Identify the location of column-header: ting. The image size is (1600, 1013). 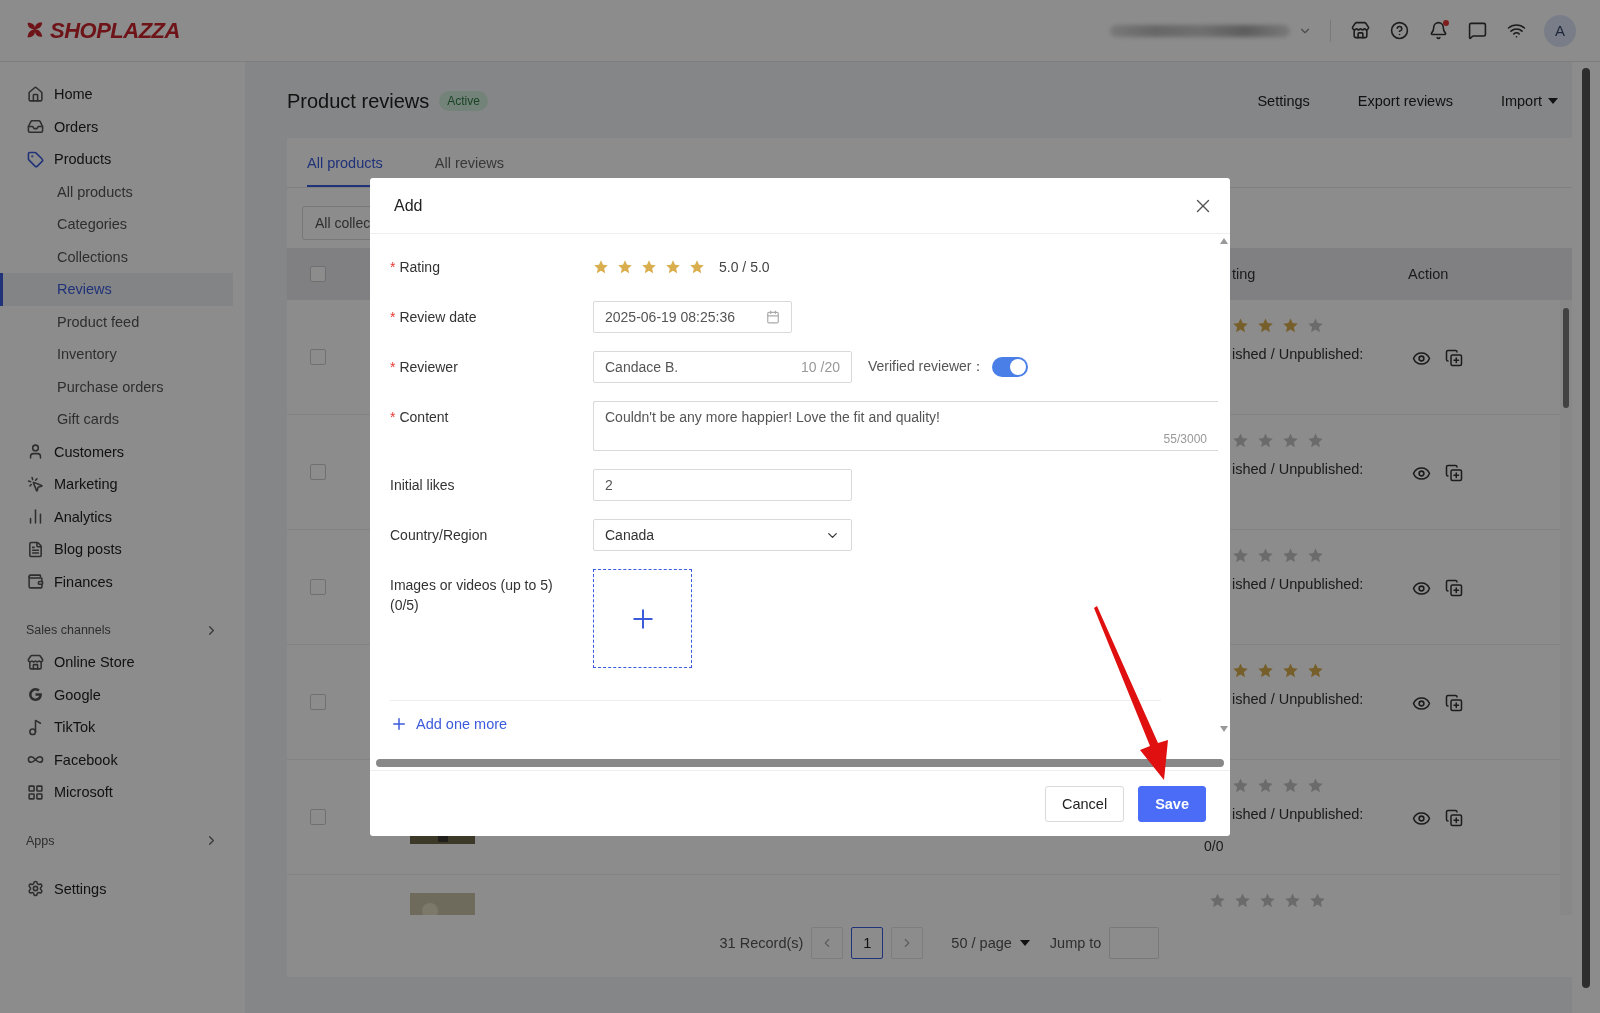
(1244, 274).